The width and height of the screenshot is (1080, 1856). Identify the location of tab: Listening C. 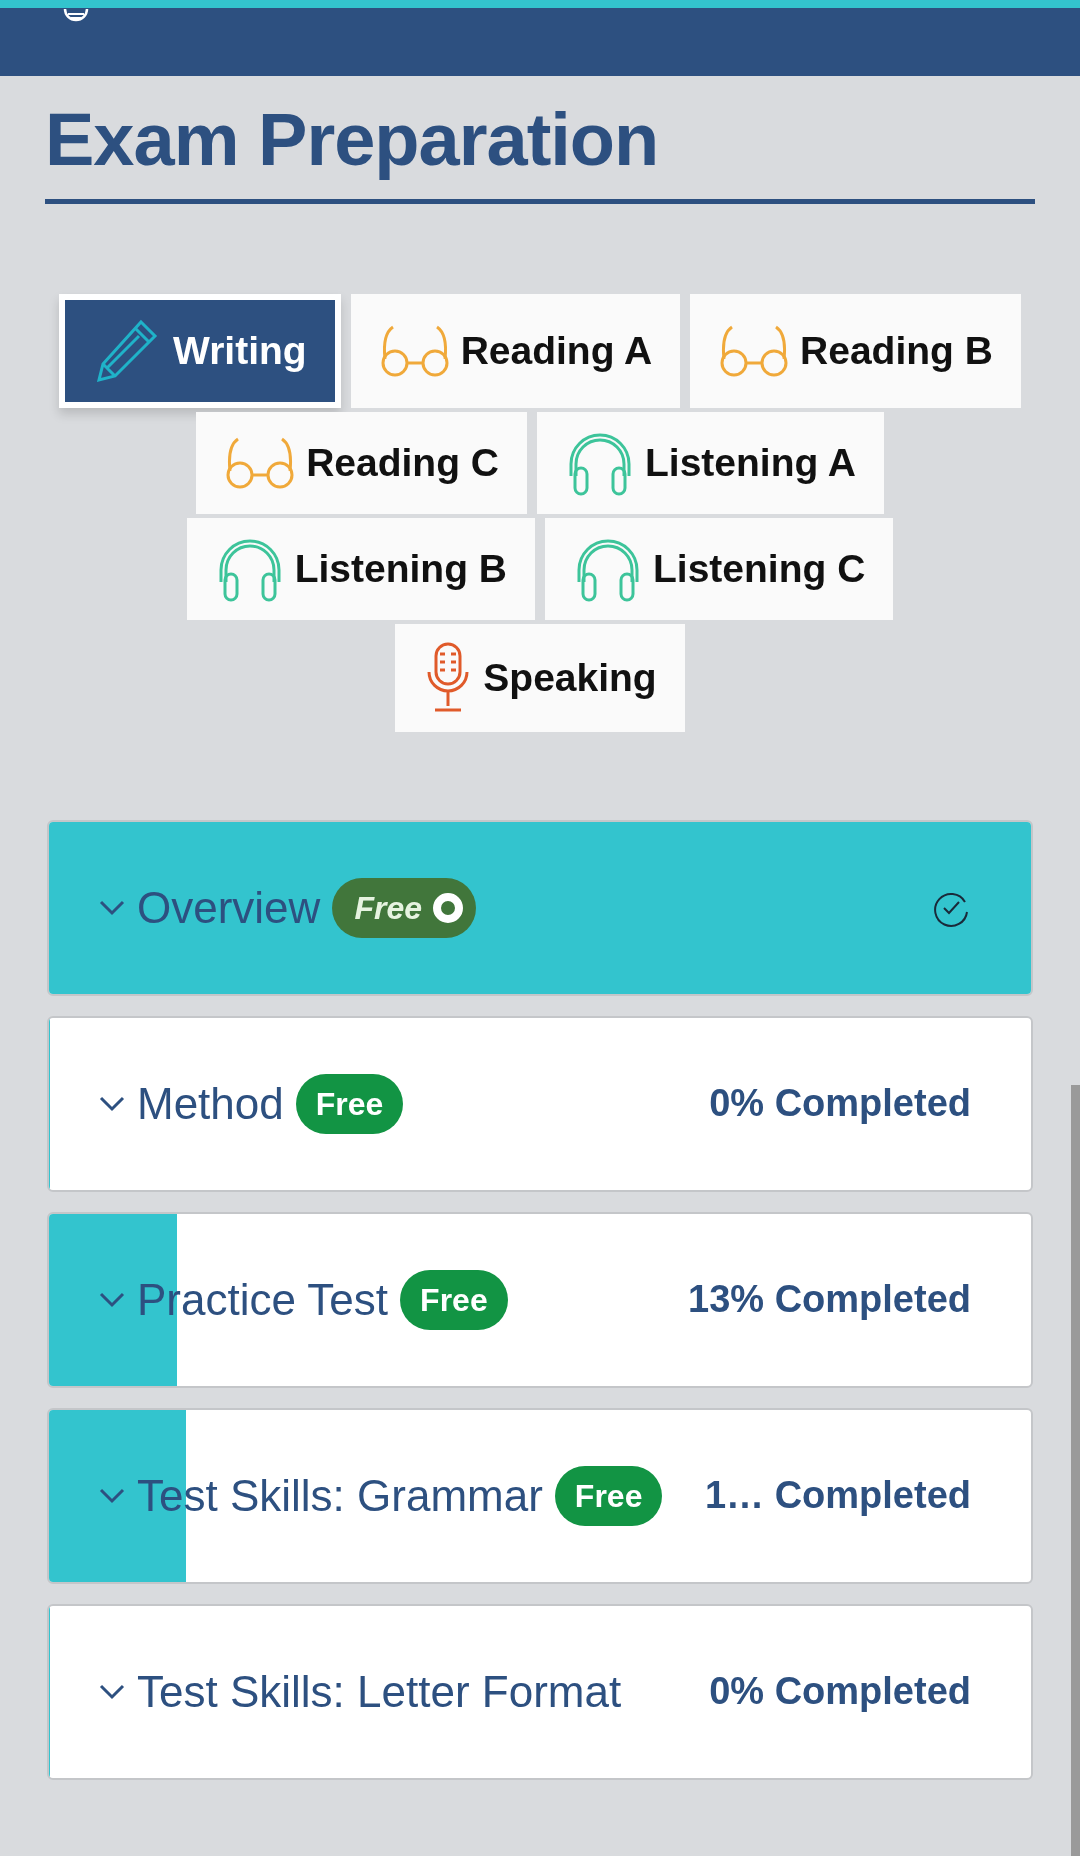
(719, 568).